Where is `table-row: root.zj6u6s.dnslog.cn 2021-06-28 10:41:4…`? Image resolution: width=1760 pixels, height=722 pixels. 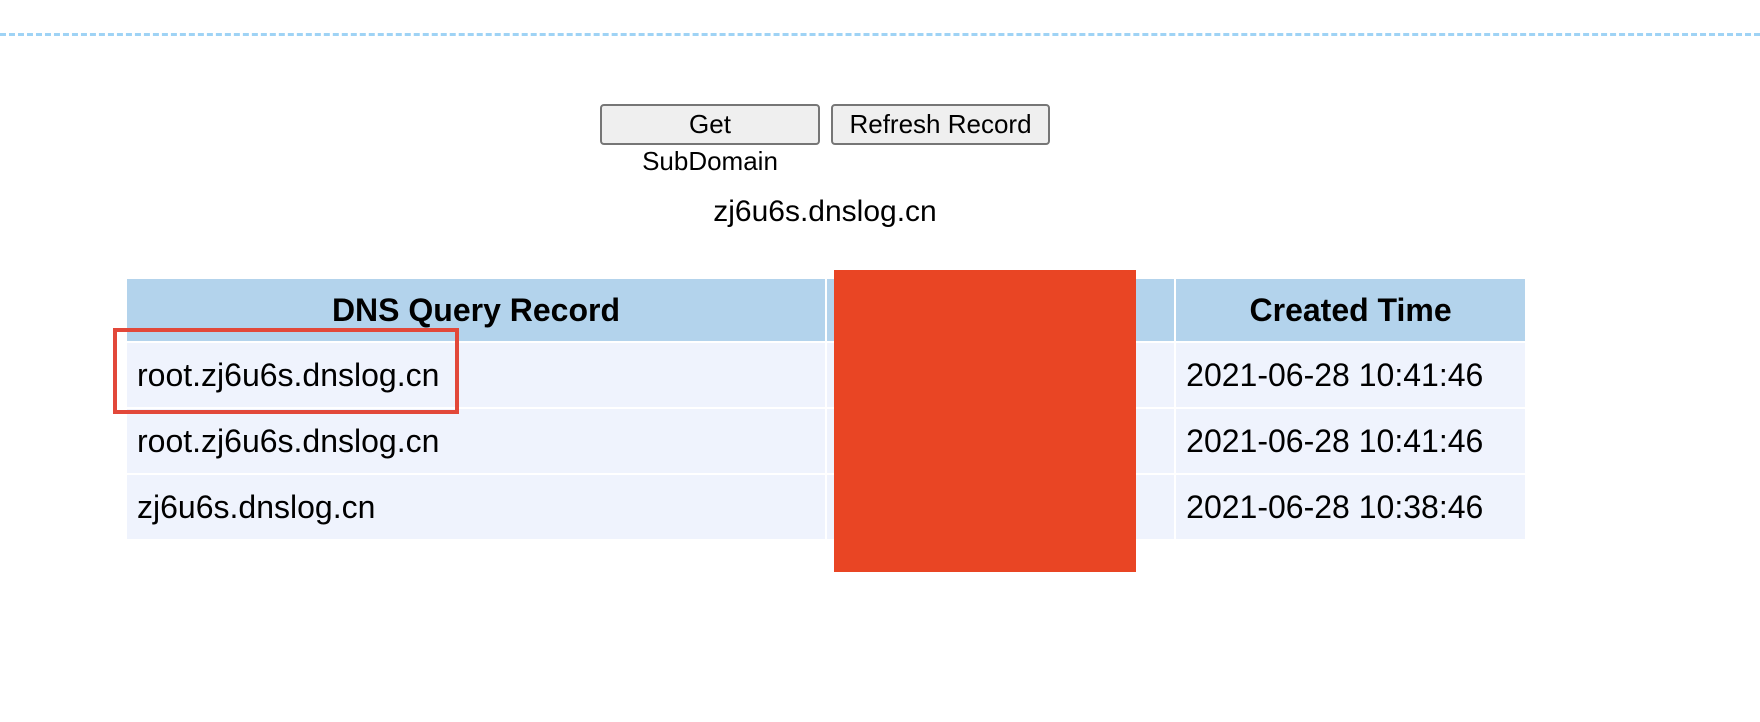 table-row: root.zj6u6s.dnslog.cn 2021-06-28 10:41:4… is located at coordinates (826, 441).